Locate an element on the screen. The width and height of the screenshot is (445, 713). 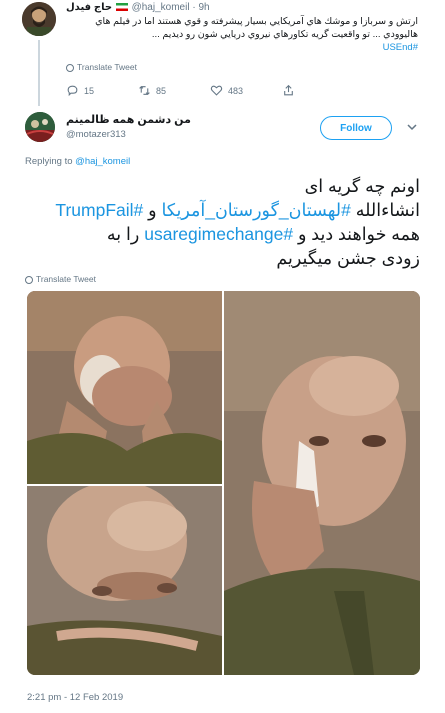
replying-to: Replying to @haj_komeil is located at coordinates (77, 161).